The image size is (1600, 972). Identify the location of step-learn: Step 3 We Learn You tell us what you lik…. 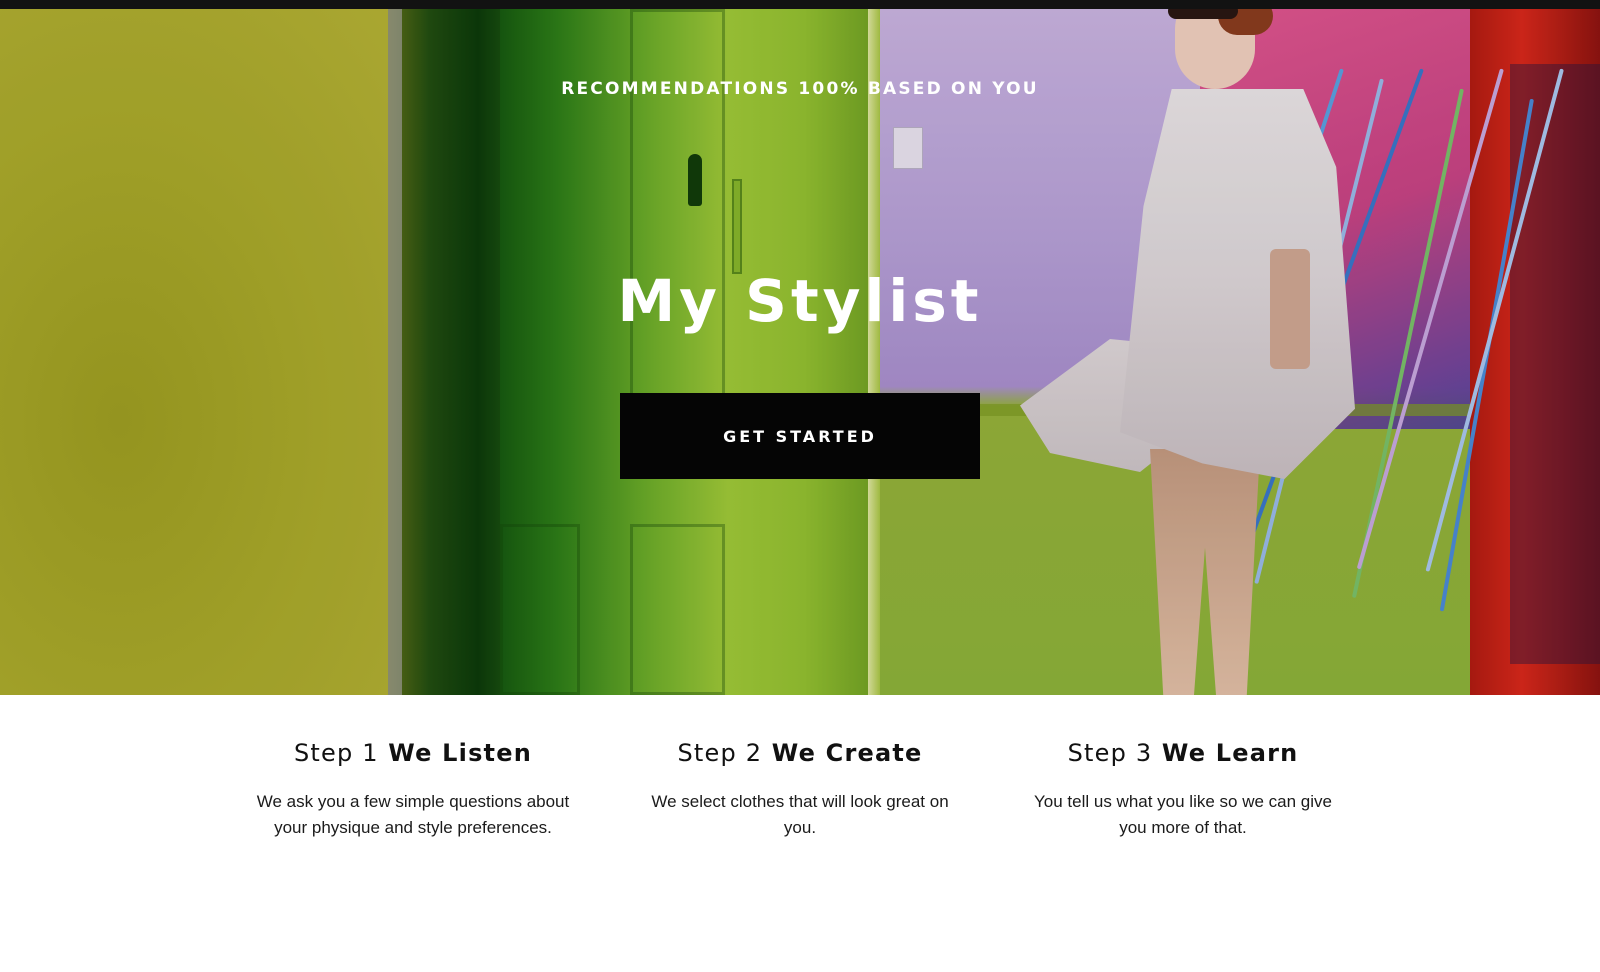
(1183, 790).